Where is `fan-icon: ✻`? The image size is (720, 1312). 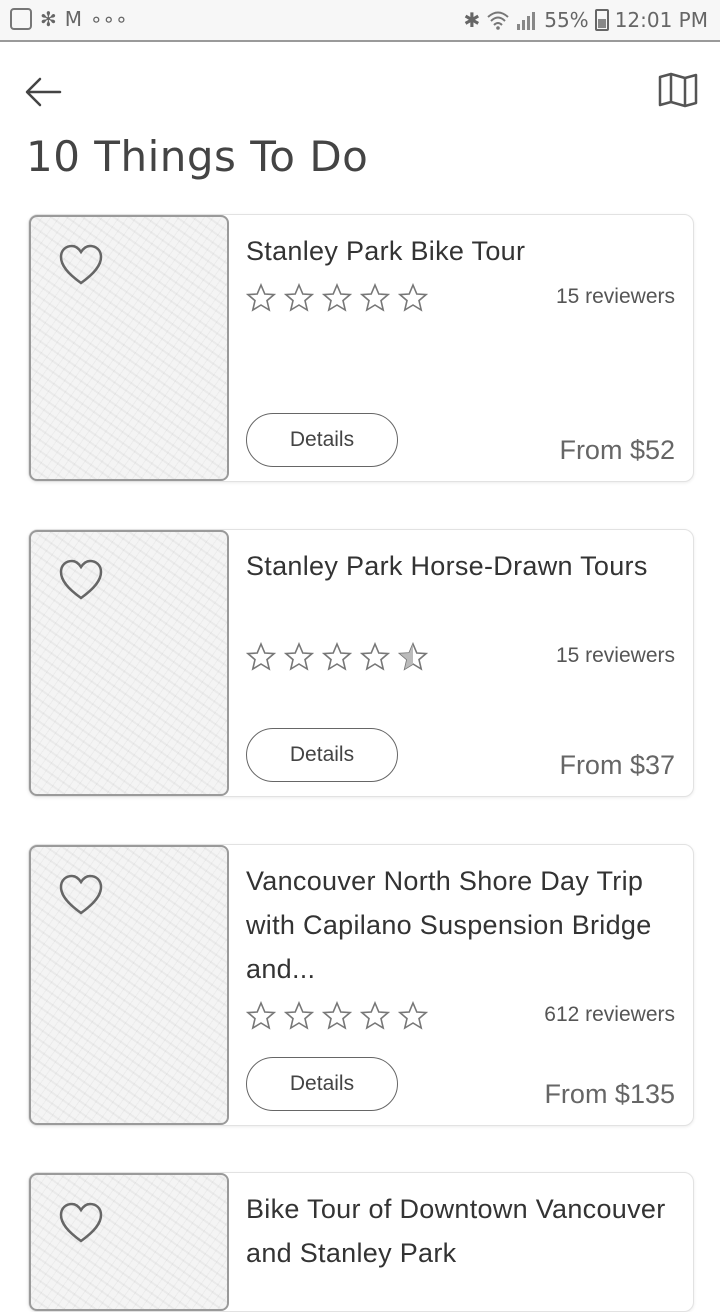 fan-icon: ✻ is located at coordinates (48, 19).